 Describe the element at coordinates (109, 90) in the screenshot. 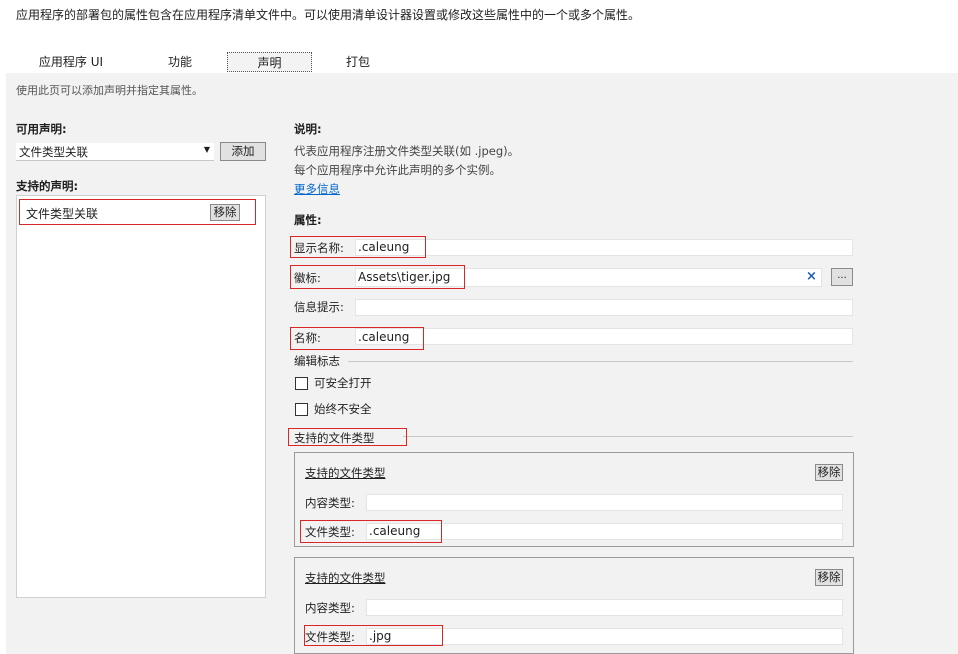

I see `page-hint: 使用此页可以添加声明并指定其属性。` at that location.